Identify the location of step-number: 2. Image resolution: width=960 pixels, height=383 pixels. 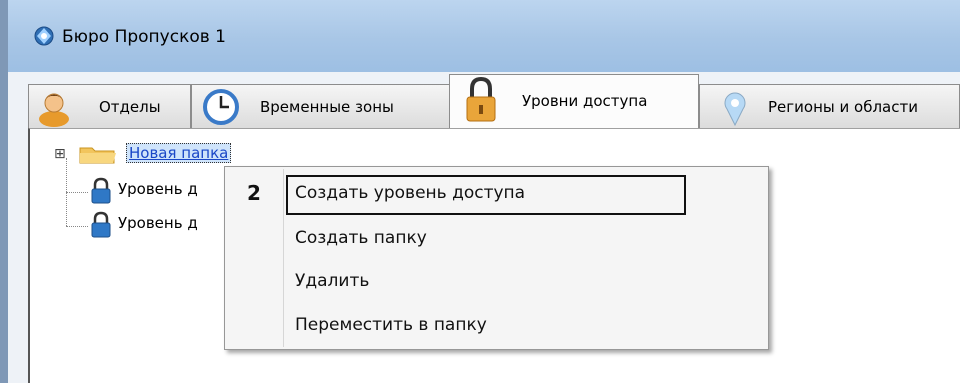
(254, 193).